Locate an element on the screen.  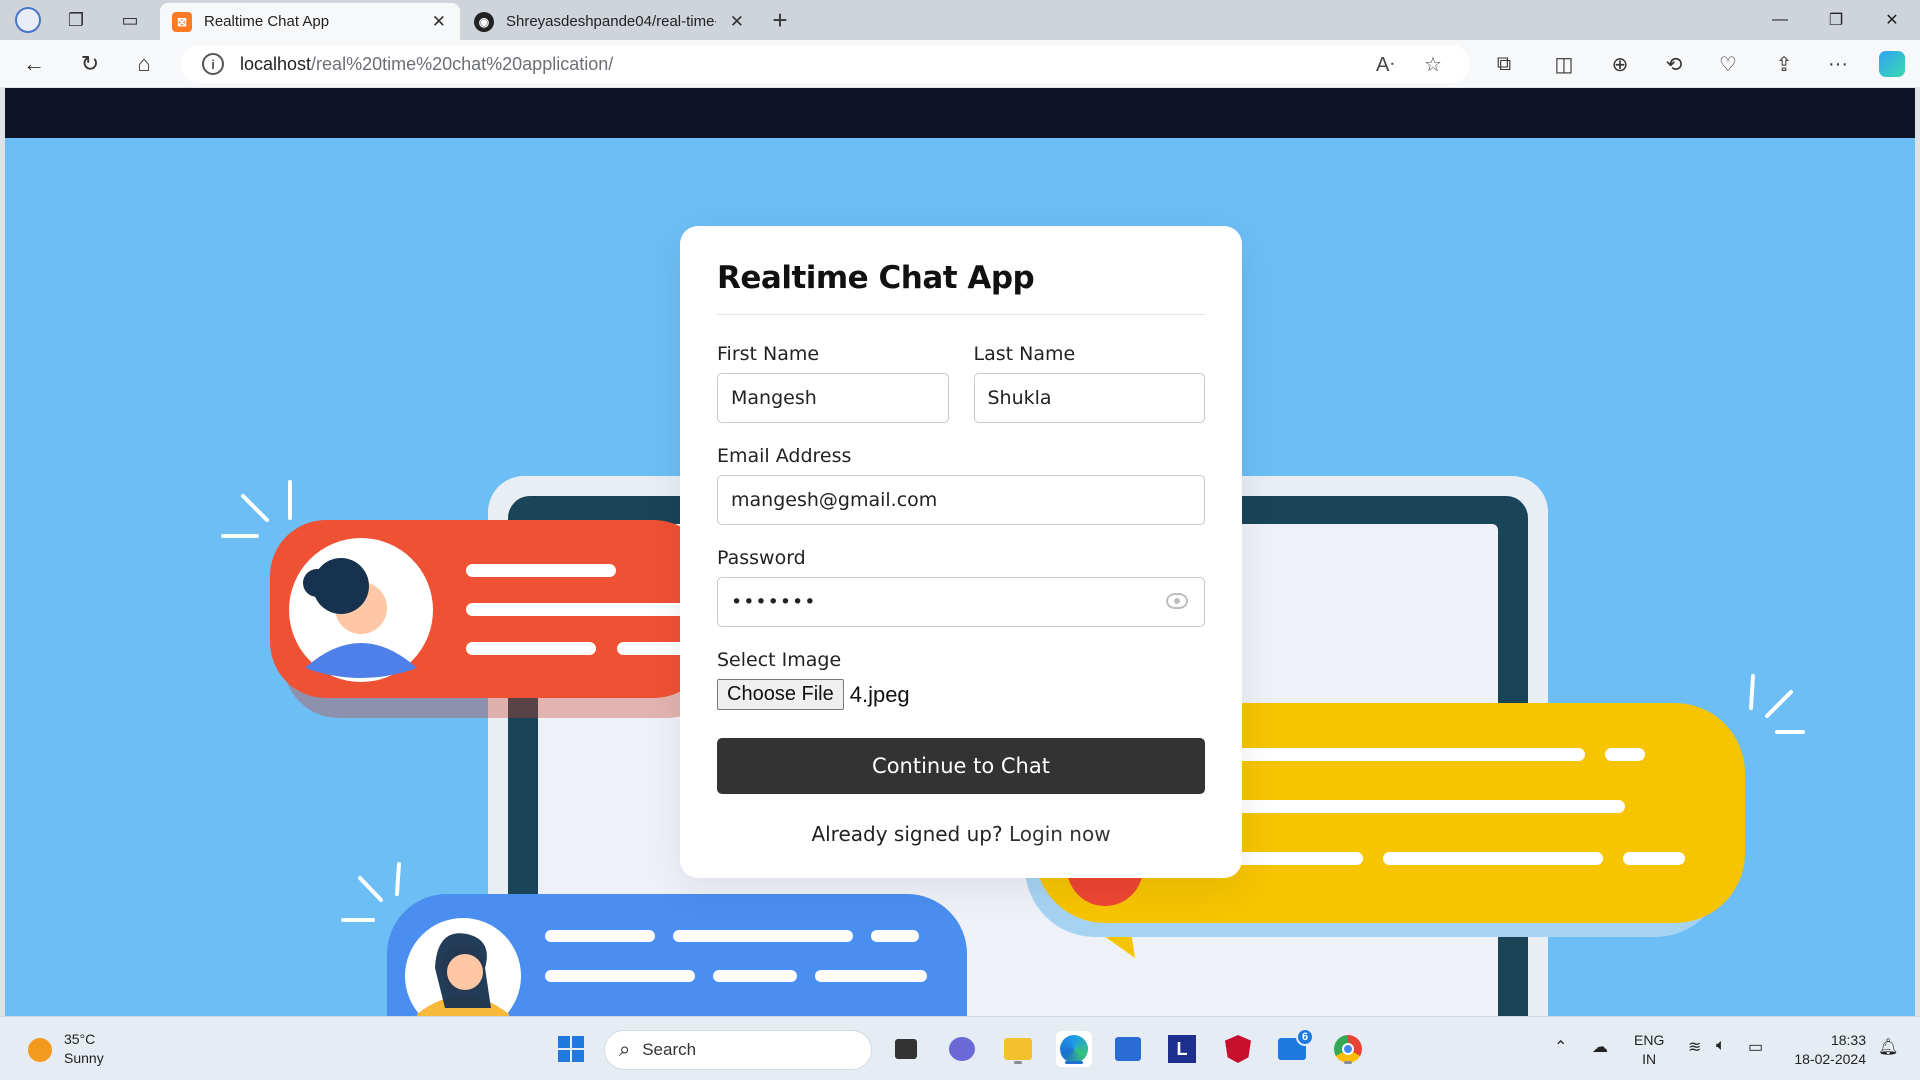
more-menu-icon: ··· is located at coordinates (1838, 64).